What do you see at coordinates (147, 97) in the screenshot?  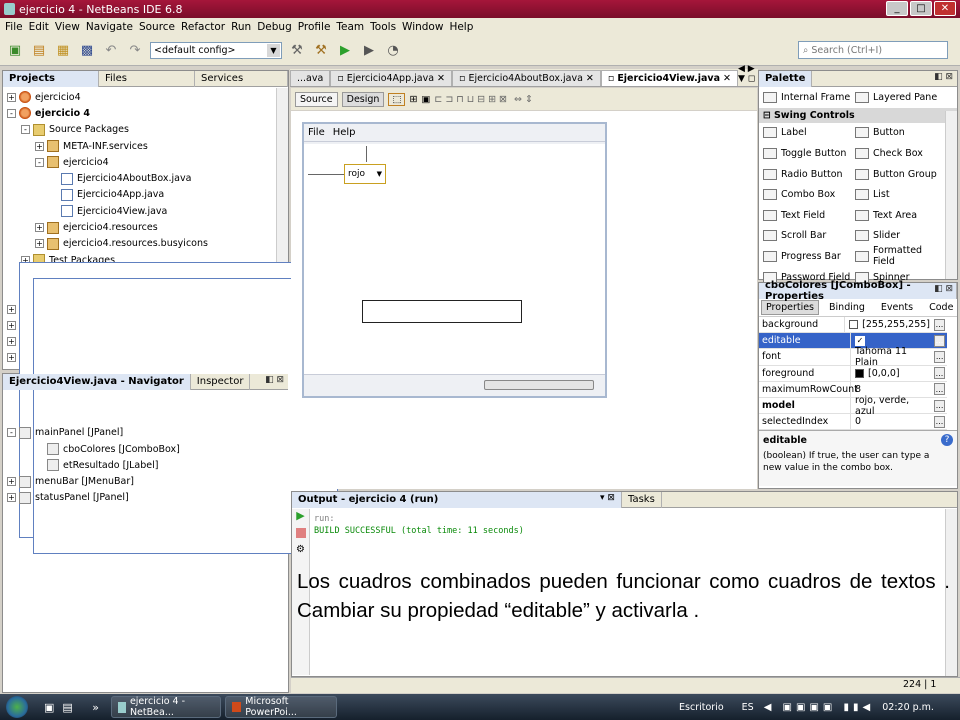 I see `tree-item: + ejercicio4` at bounding box center [147, 97].